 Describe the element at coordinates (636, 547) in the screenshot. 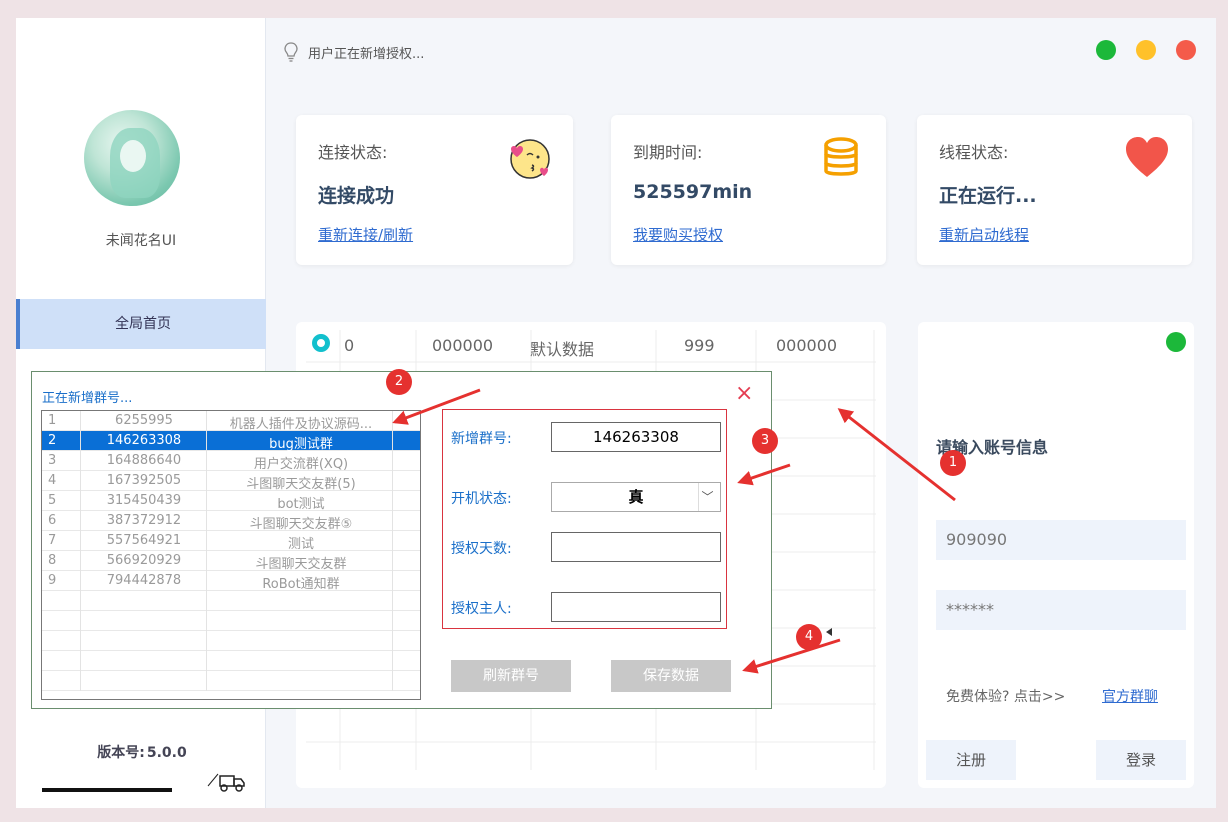

I see `license-days-input` at that location.